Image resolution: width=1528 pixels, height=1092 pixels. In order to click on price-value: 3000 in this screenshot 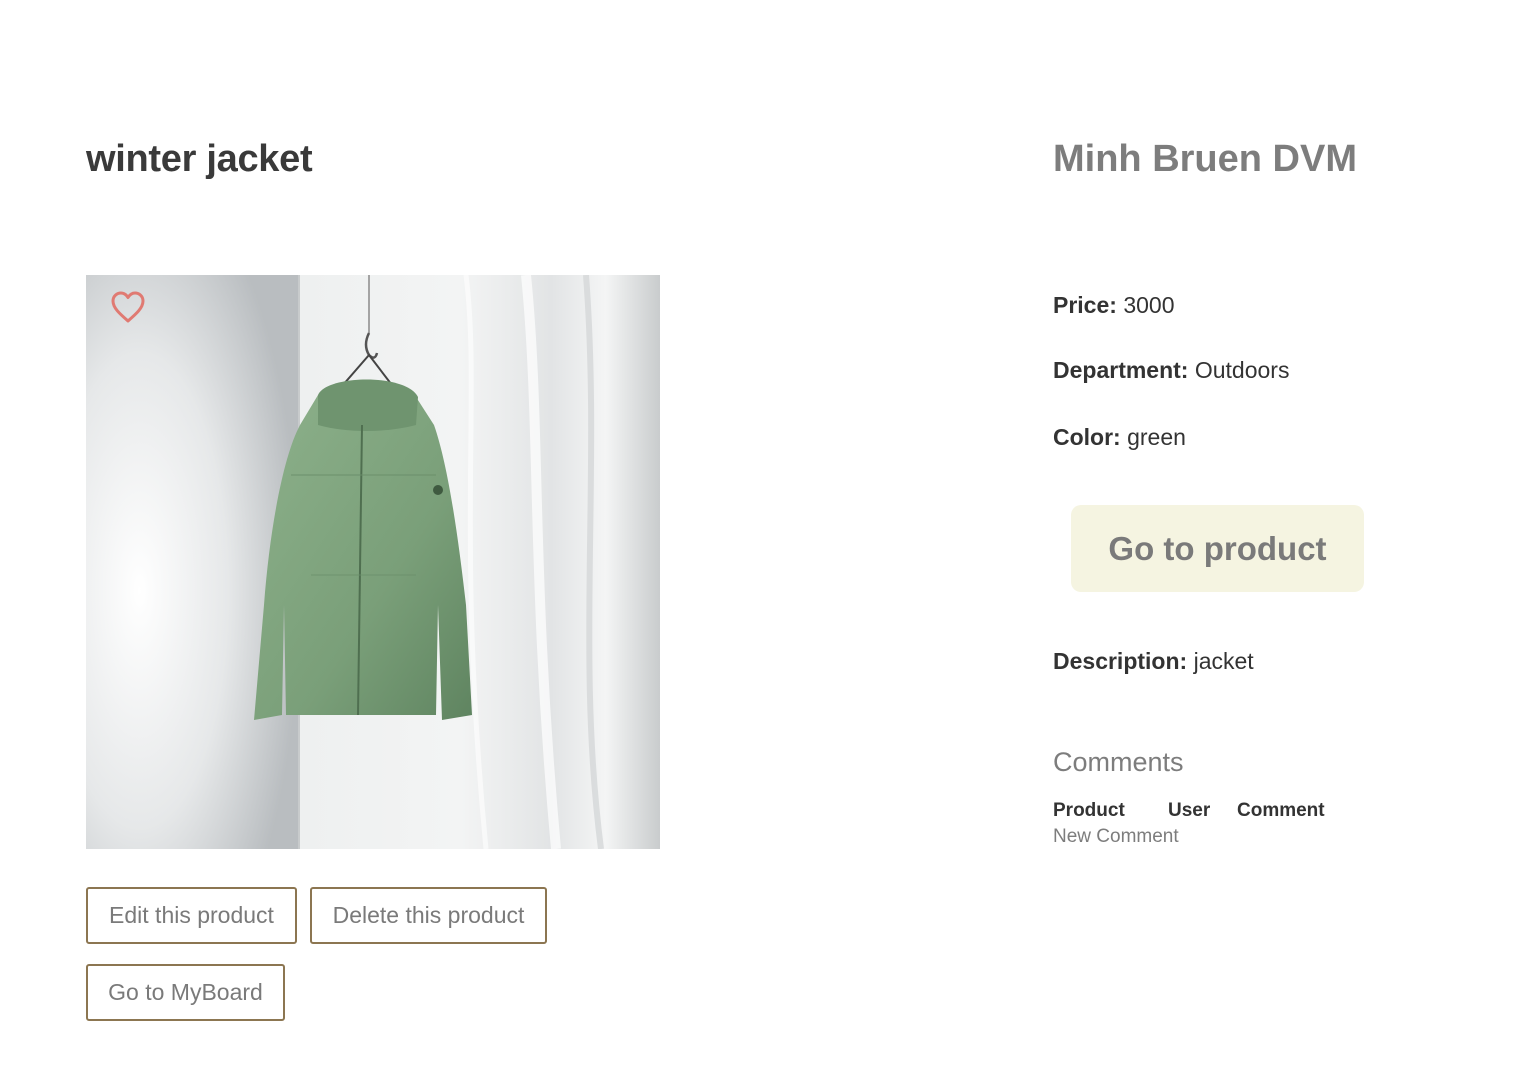, I will do `click(1149, 305)`.